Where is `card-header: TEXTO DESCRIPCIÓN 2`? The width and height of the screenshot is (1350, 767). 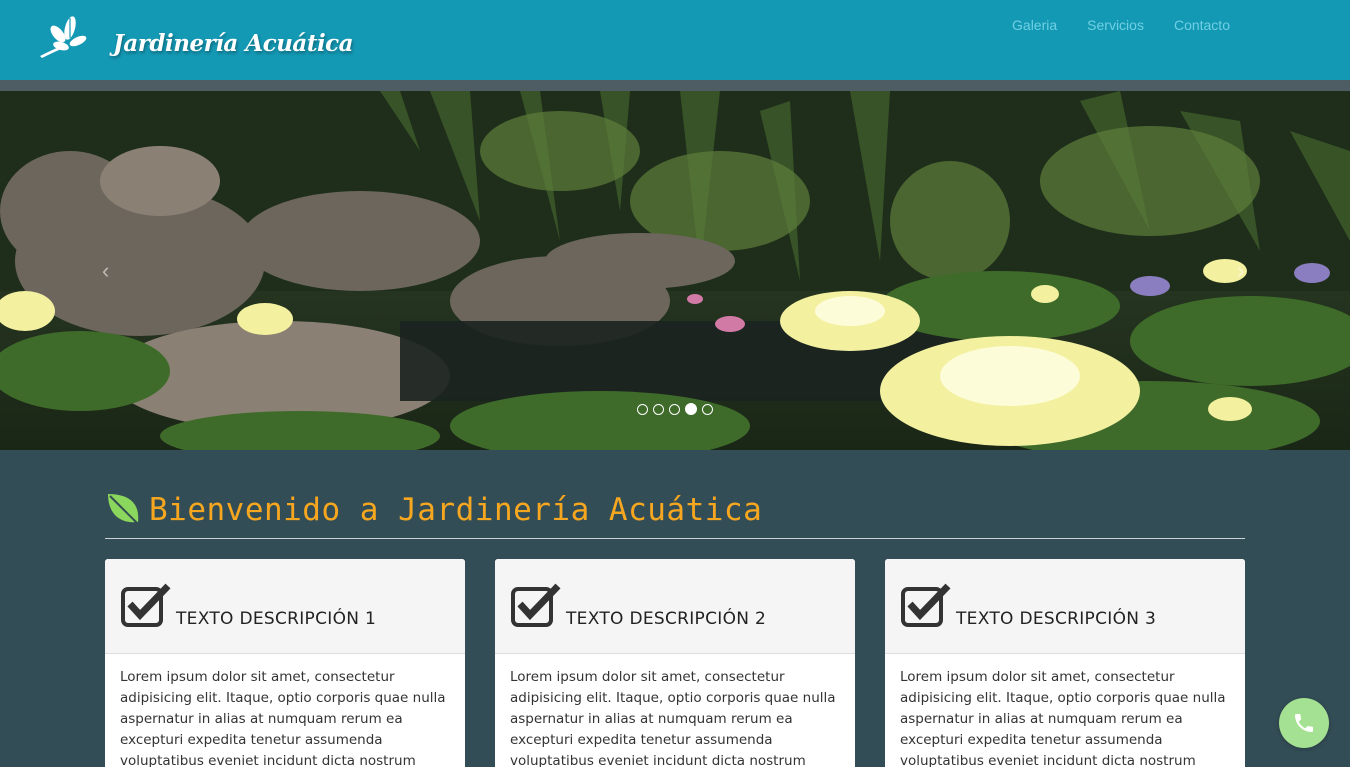 card-header: TEXTO DESCRIPCIÓN 2 is located at coordinates (675, 606).